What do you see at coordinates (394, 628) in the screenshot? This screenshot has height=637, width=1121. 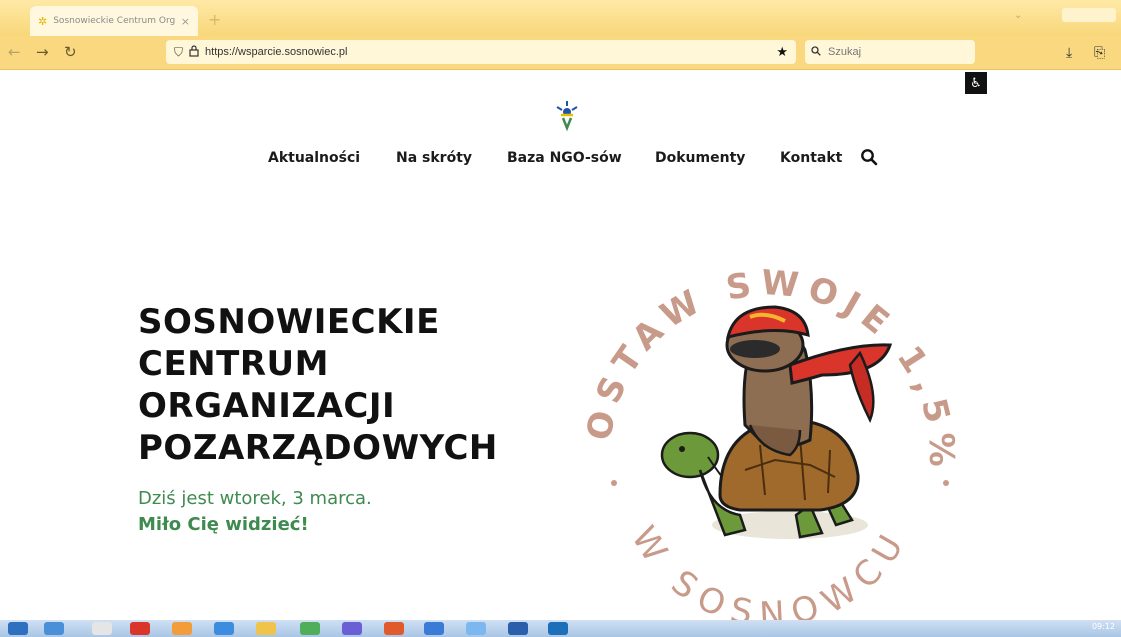 I see `taskbar-app-opera` at bounding box center [394, 628].